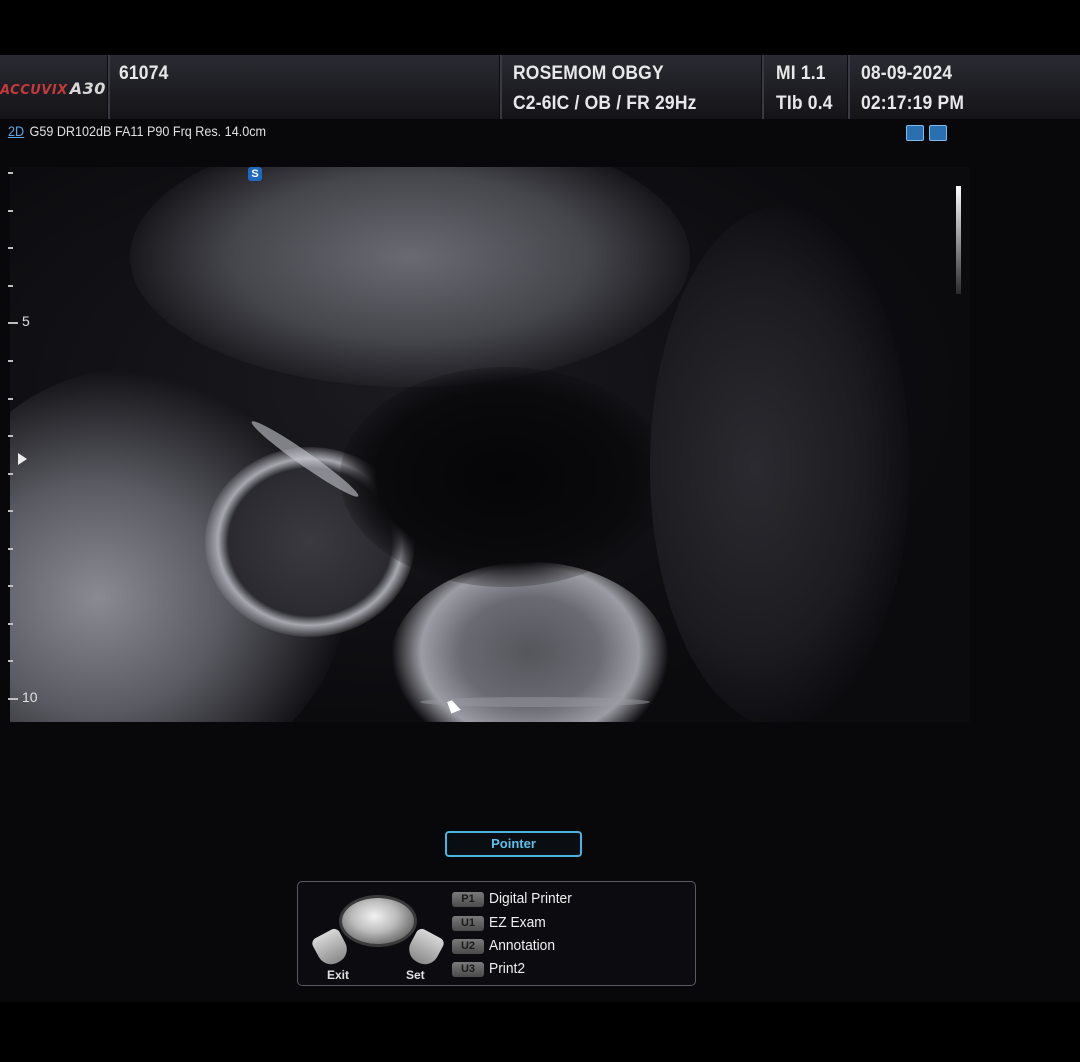 Image resolution: width=1080 pixels, height=1062 pixels. I want to click on depth-scale: 5 10, so click(19, 444).